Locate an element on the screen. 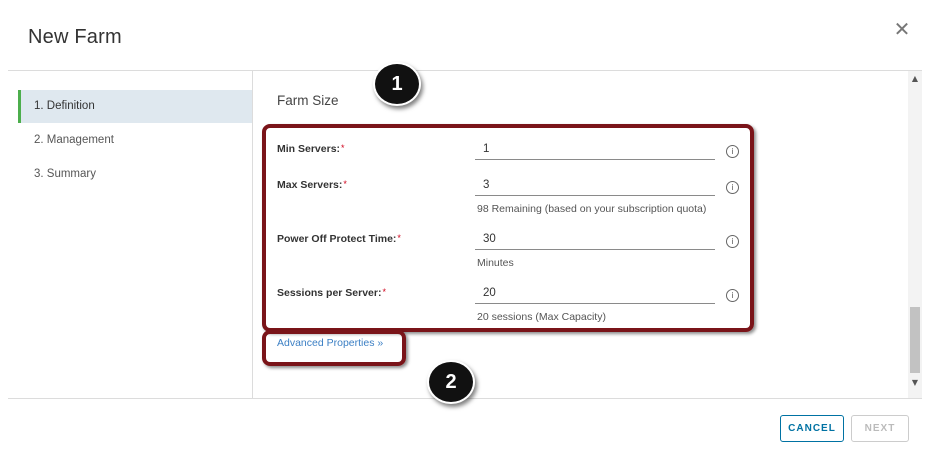 This screenshot has height=462, width=930. power-off-protect-time-label: Power Off Protect Time:* is located at coordinates (339, 239).